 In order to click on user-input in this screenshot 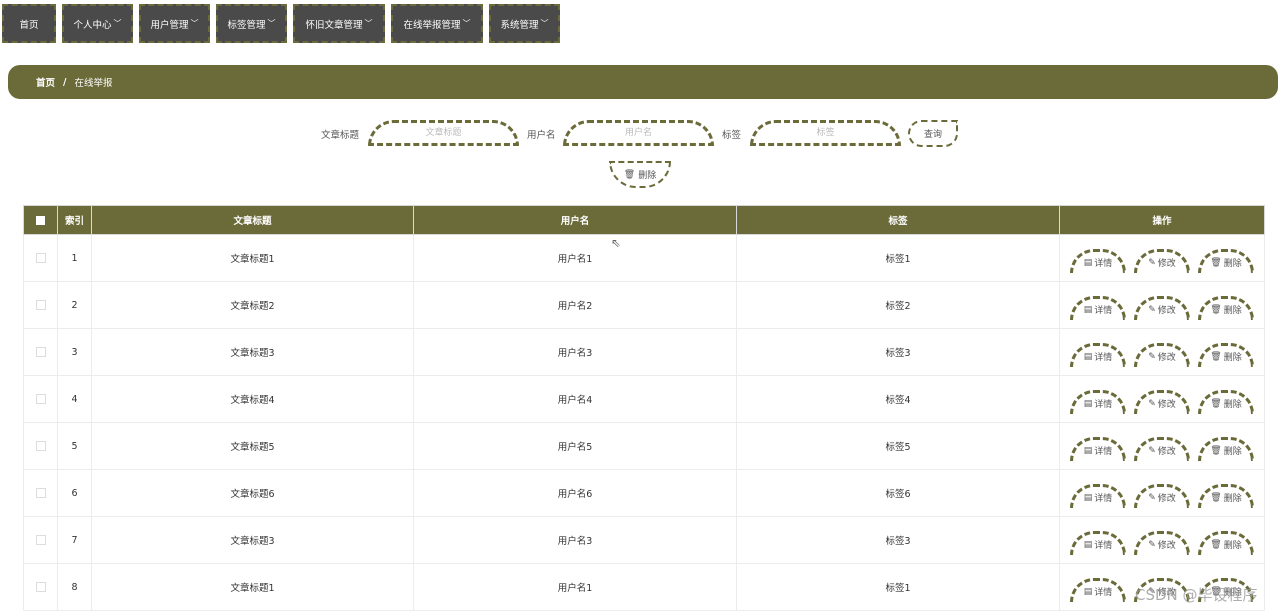, I will do `click(638, 133)`.